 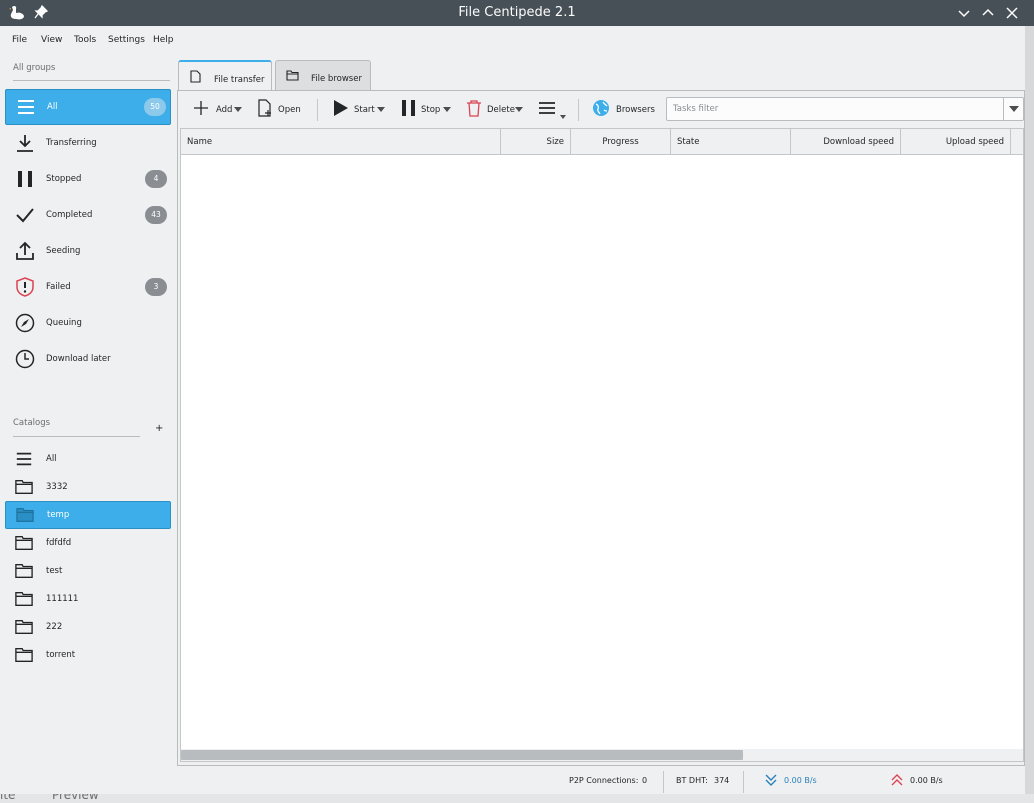 What do you see at coordinates (431, 110) in the screenshot?
I see `stop-label: Stop` at bounding box center [431, 110].